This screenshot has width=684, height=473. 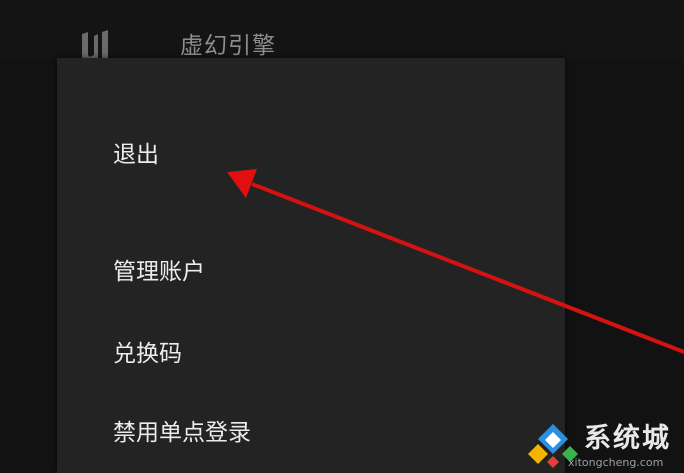 I want to click on watermark-brand: 系统城, so click(x=627, y=438).